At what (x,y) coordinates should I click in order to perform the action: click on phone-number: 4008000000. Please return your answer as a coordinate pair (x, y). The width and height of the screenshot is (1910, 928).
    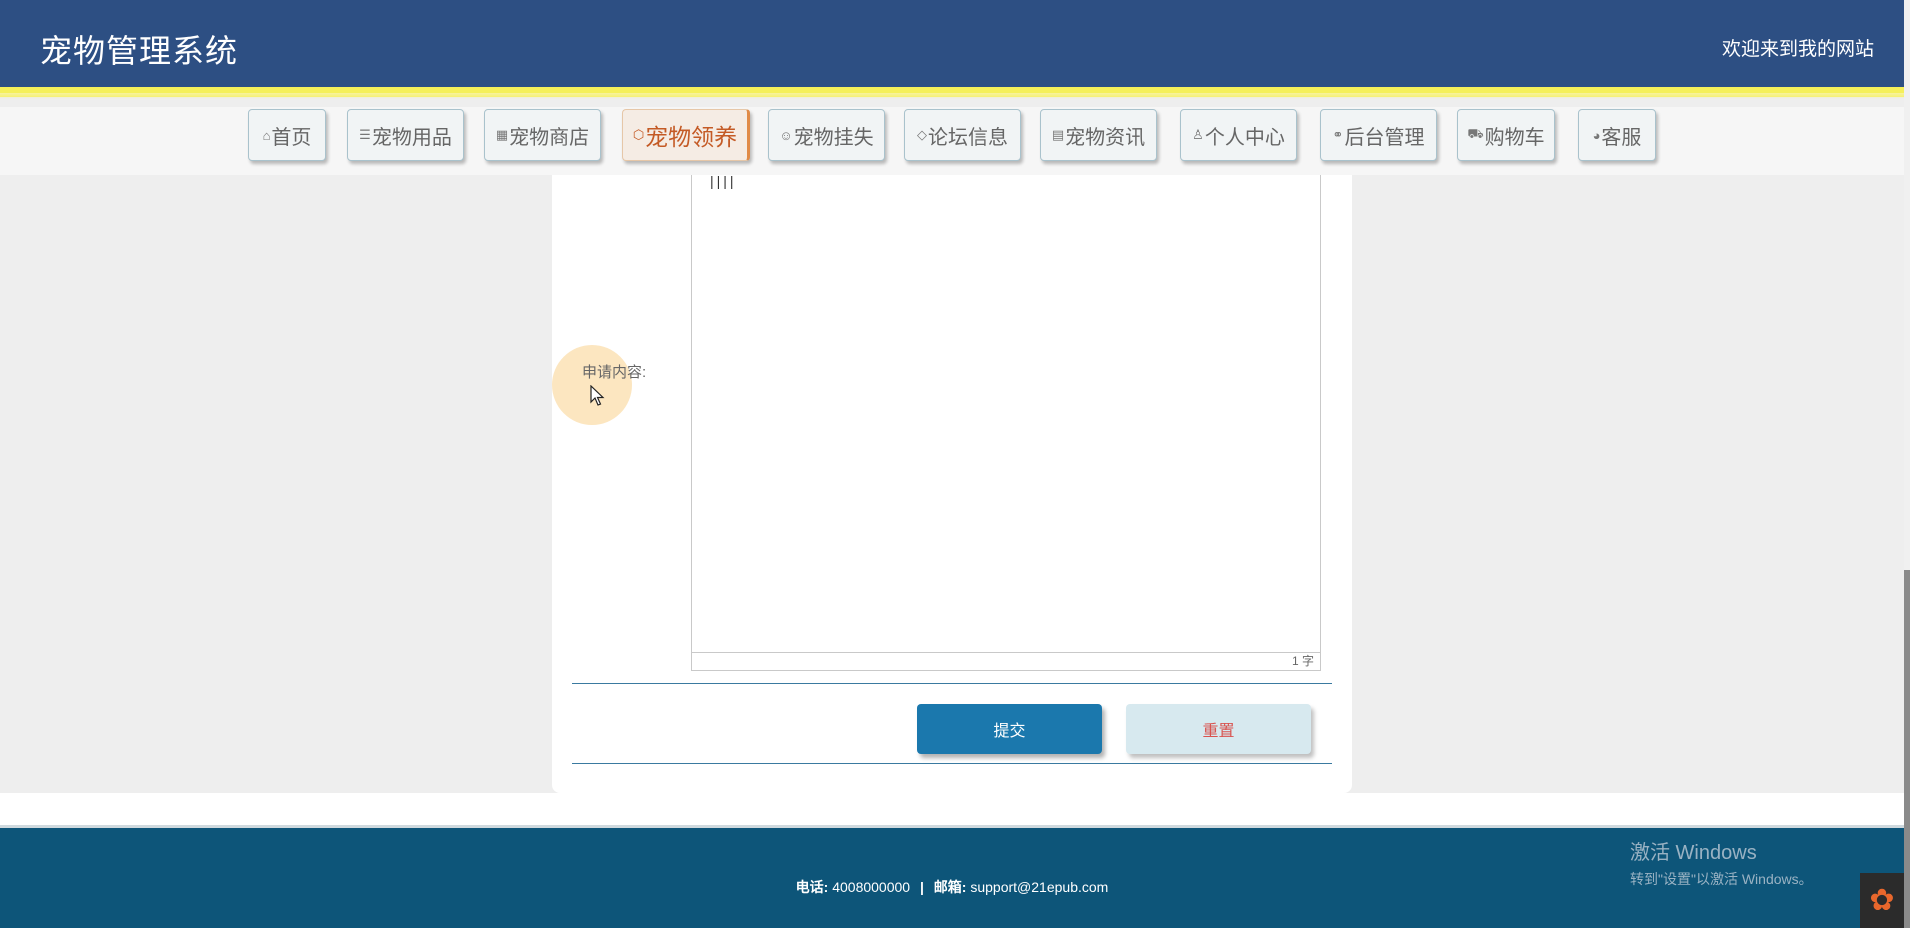
    Looking at the image, I should click on (871, 887).